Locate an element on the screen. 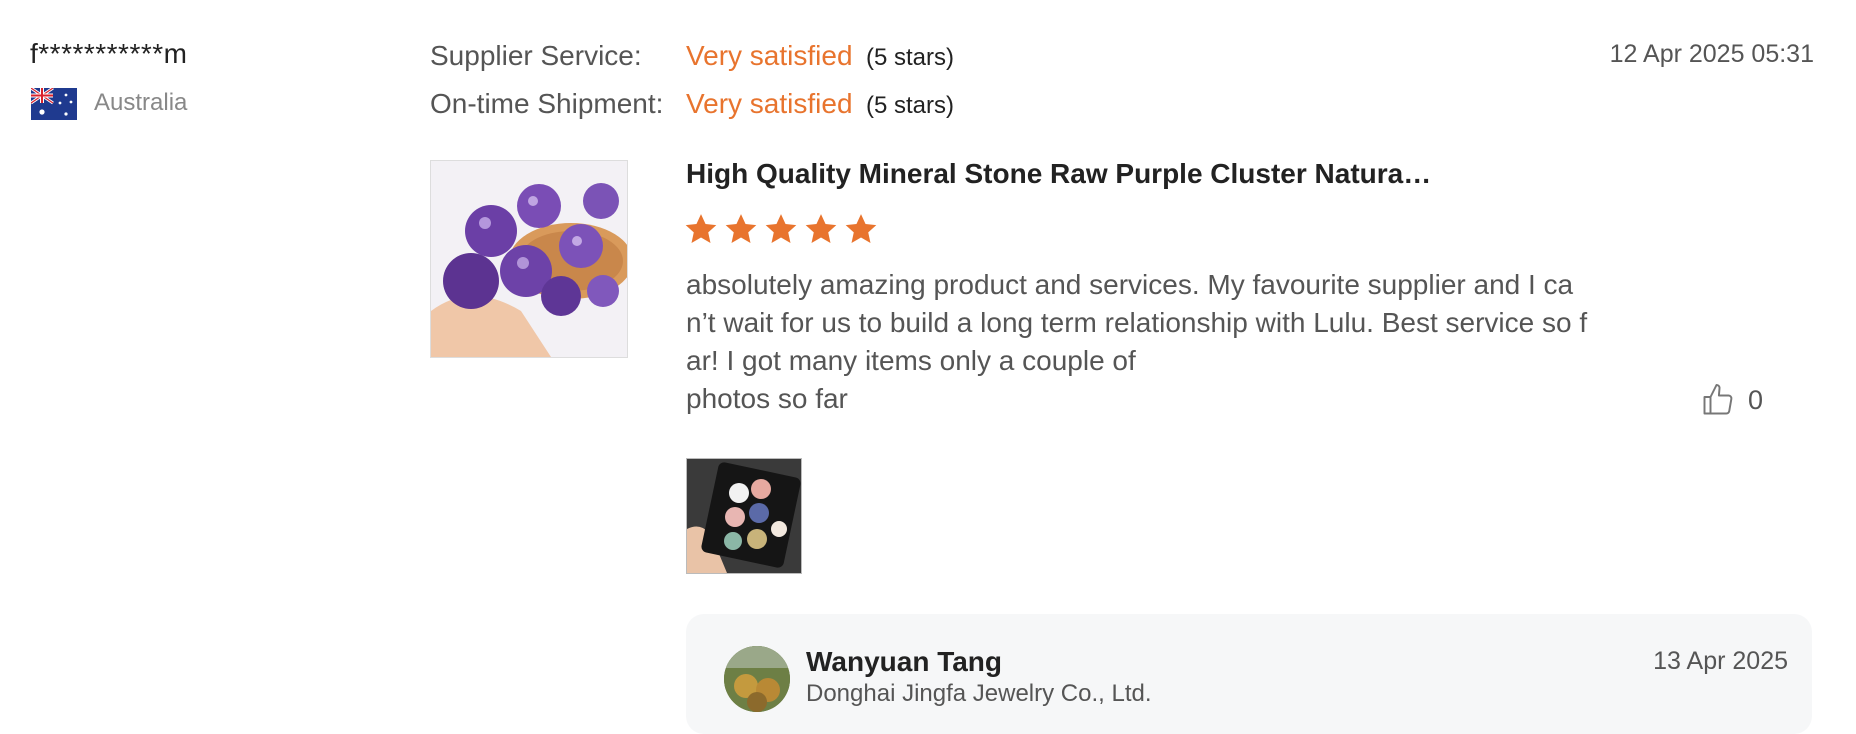  thumbs-up-icon is located at coordinates (1718, 399).